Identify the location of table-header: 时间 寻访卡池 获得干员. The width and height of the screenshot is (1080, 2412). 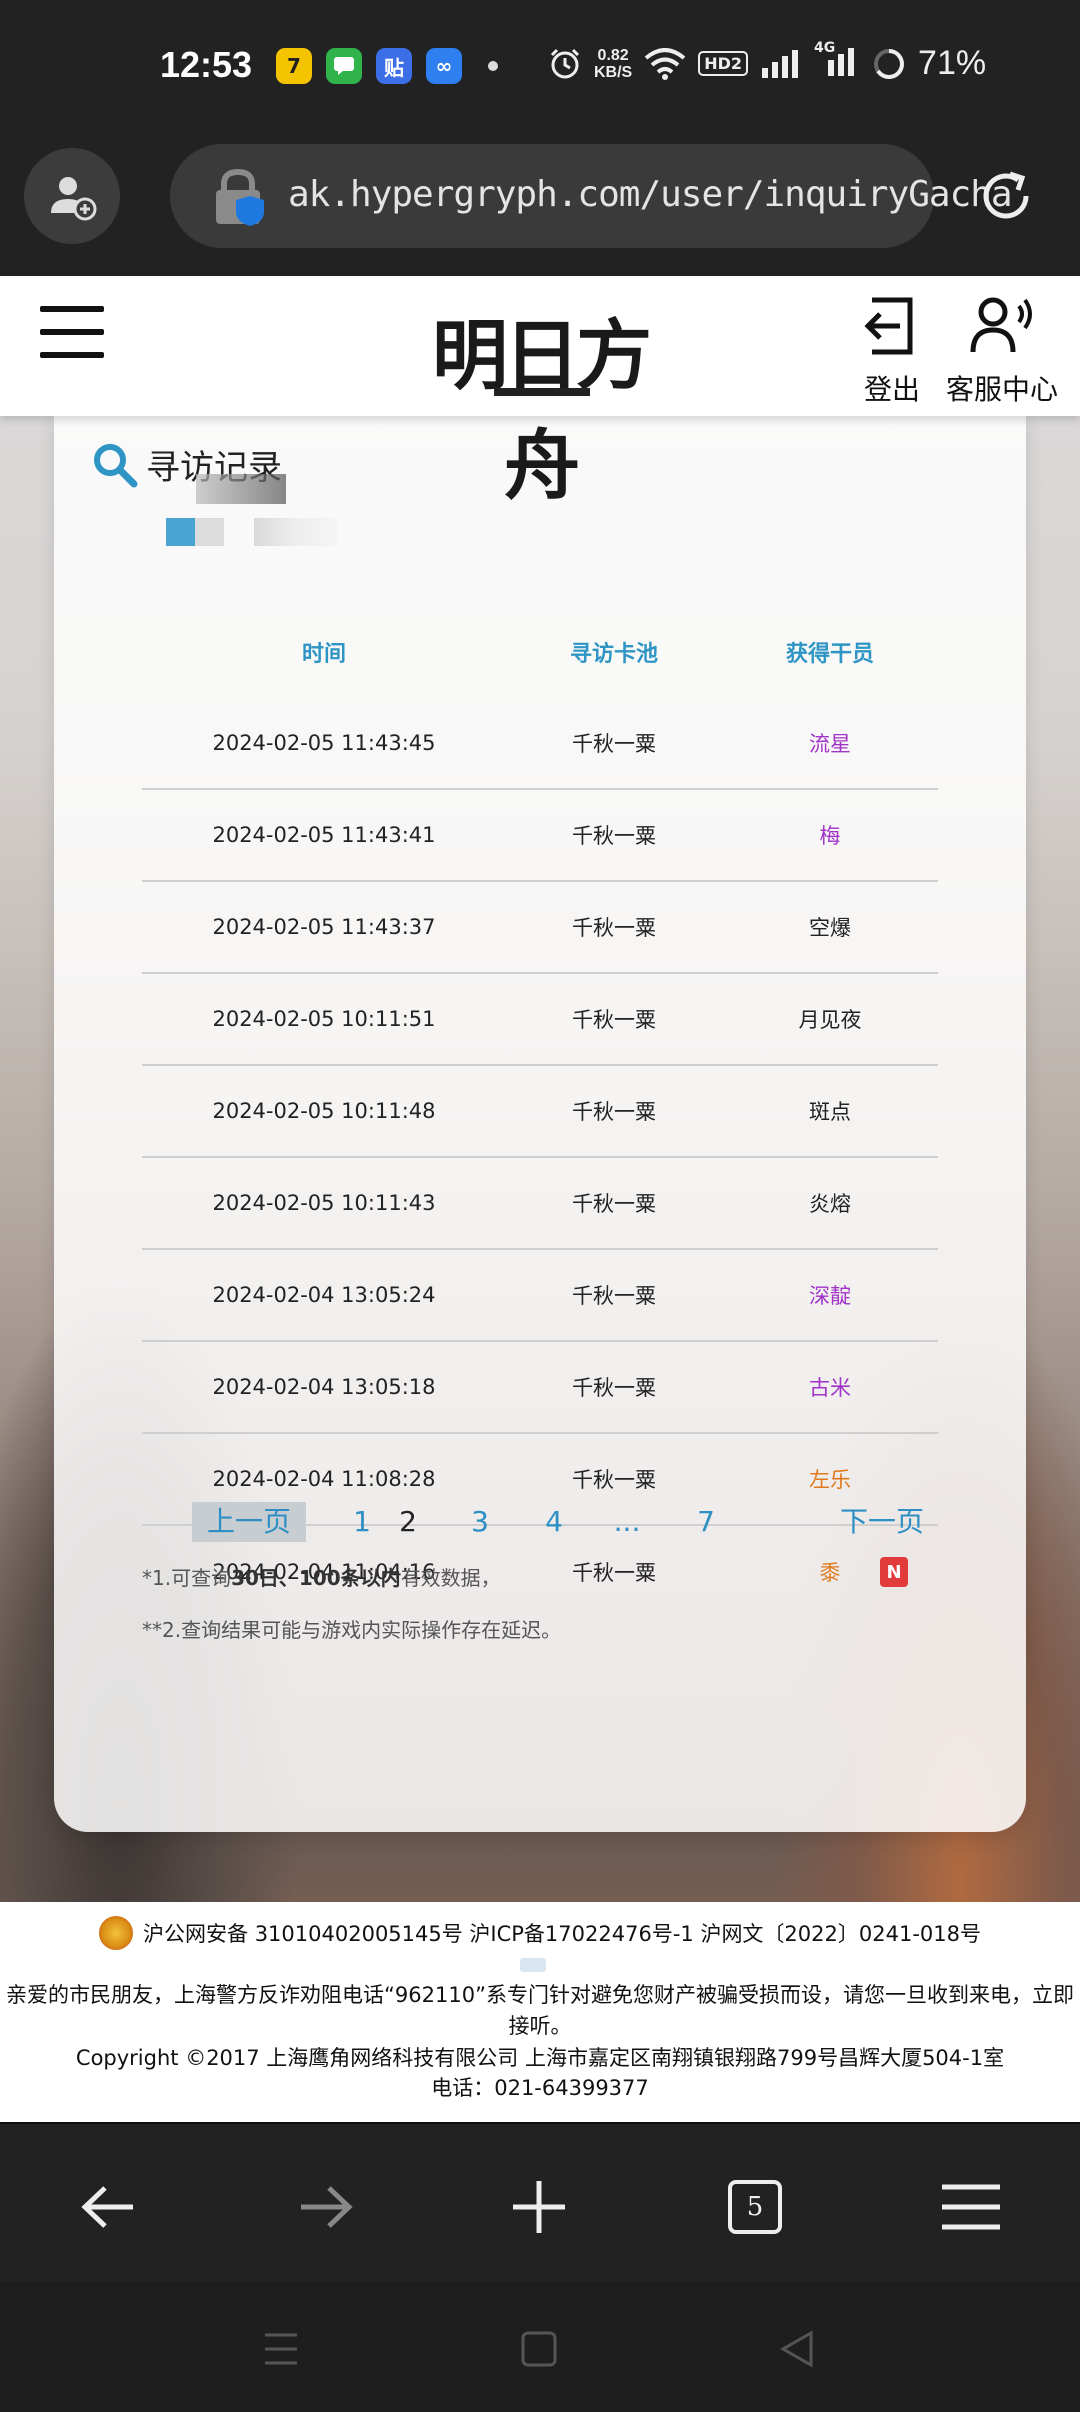
(540, 652).